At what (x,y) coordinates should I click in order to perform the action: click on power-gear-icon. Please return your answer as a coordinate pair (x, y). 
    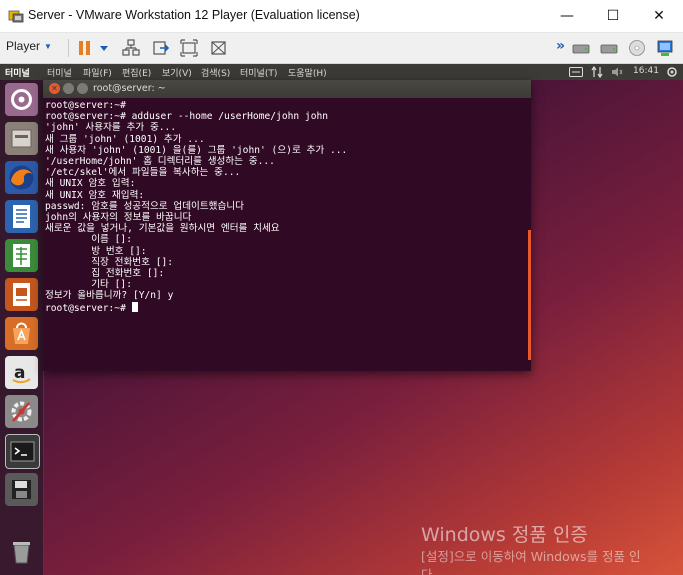
    Looking at the image, I should click on (672, 72).